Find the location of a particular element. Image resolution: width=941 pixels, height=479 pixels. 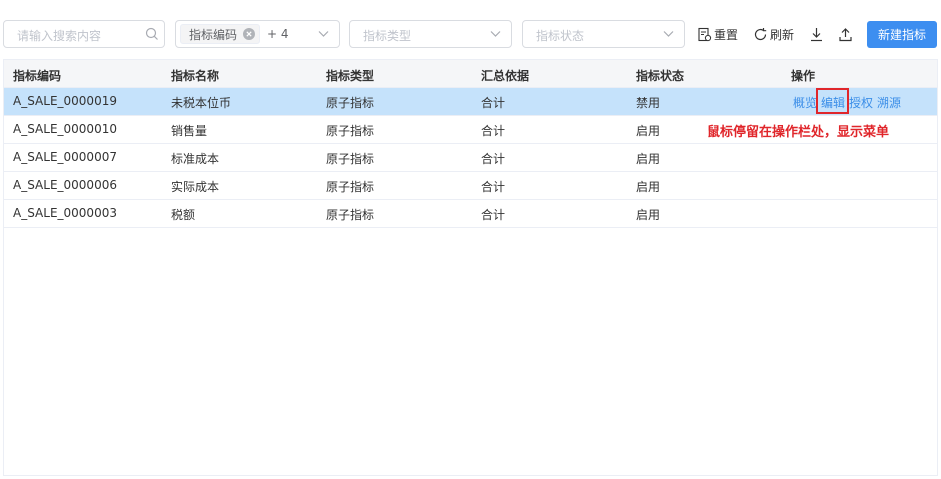

selected-tag: 指标编码 is located at coordinates (220, 34).